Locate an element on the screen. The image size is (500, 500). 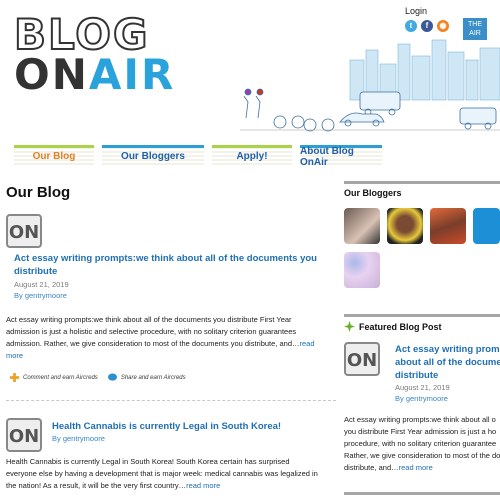
plus-icon is located at coordinates (14, 377).